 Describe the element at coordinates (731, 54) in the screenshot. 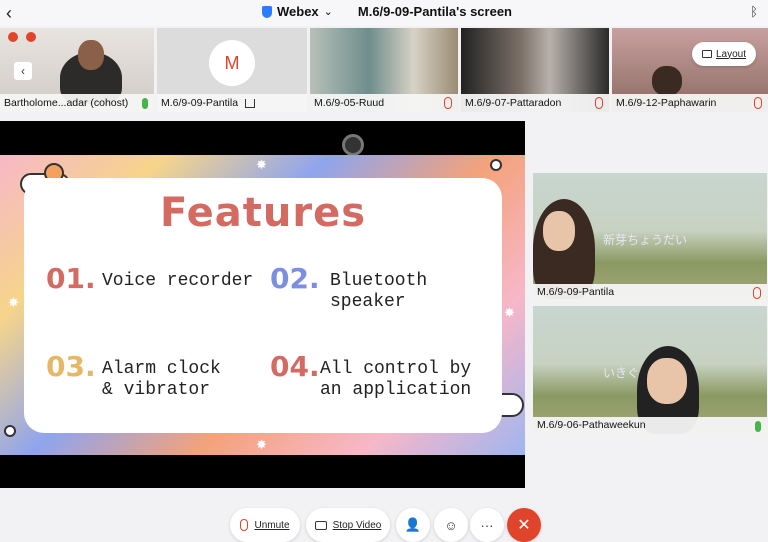

I see `layout-label: Layout` at that location.